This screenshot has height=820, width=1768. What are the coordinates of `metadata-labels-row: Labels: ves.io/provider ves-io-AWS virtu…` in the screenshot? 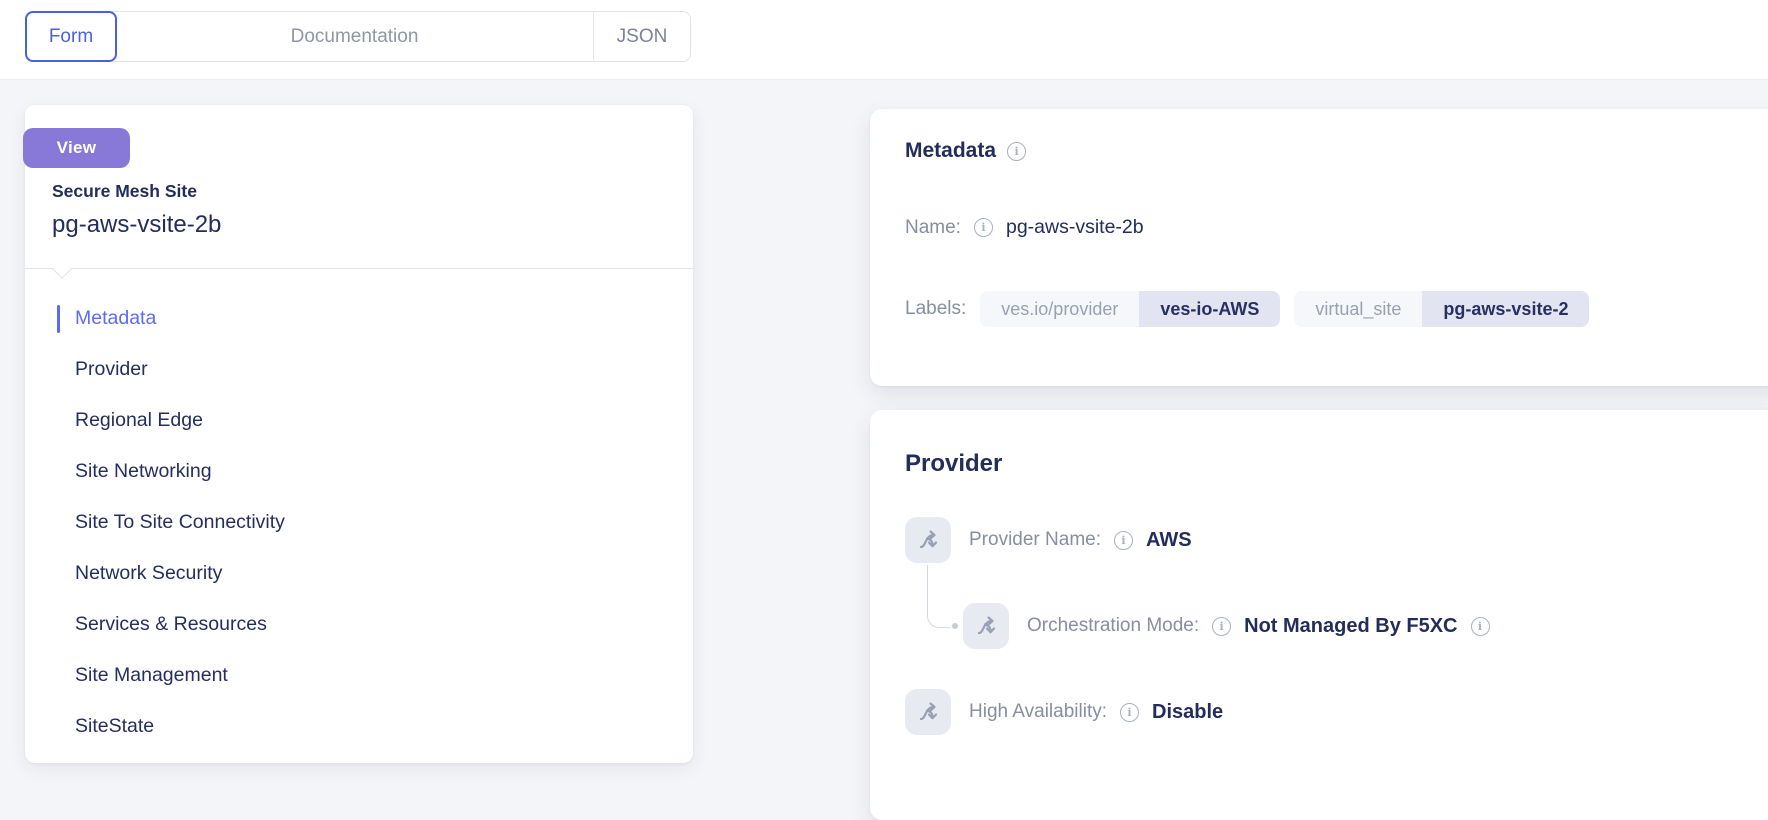 It's located at (1247, 309).